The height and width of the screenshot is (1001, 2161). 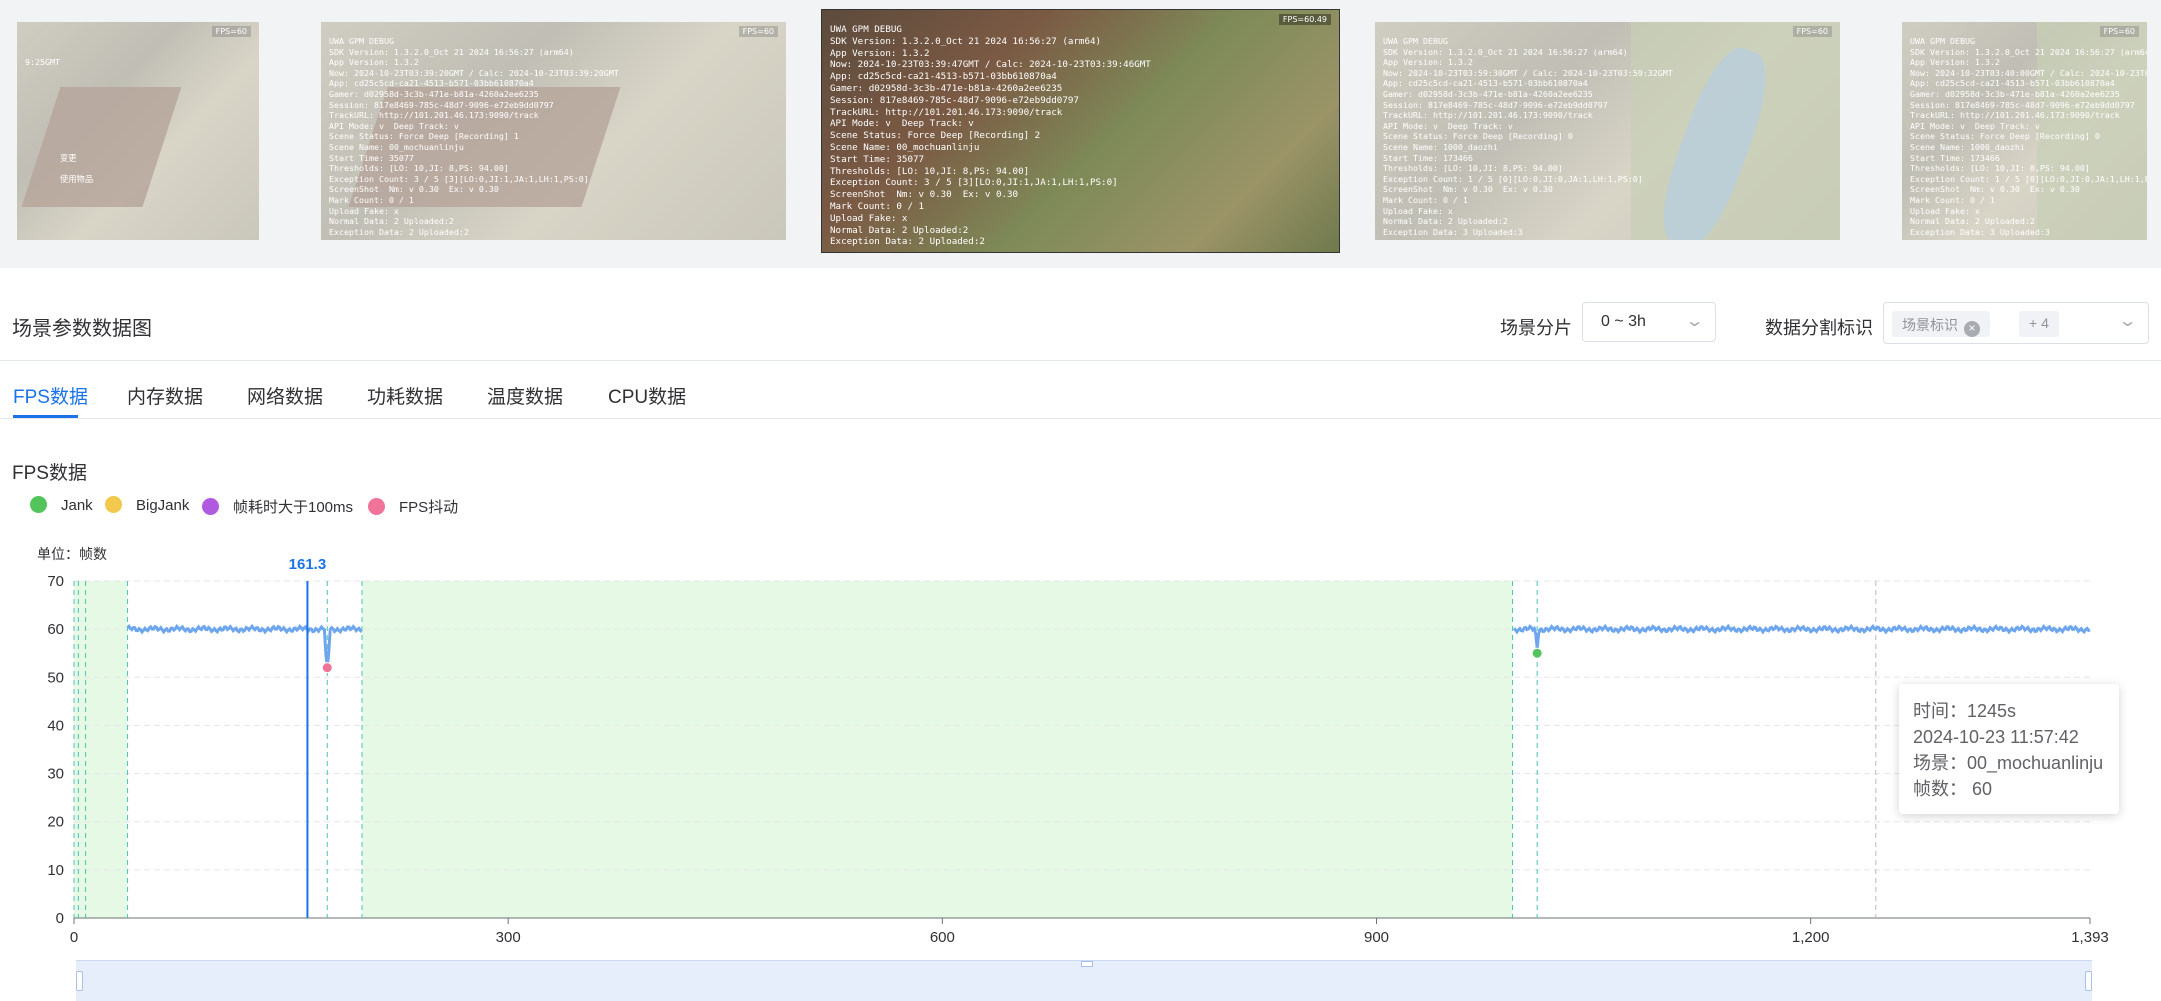 What do you see at coordinates (2119, 31) in the screenshot?
I see `screenshot-5-fps: FPS=60` at bounding box center [2119, 31].